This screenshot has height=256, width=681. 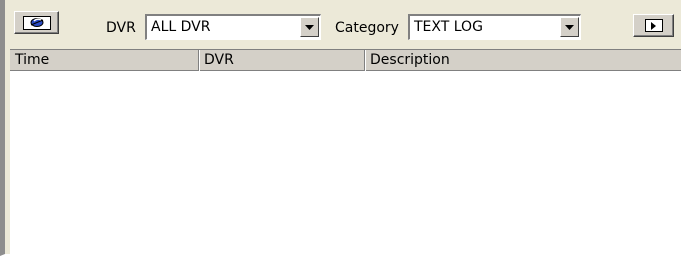 What do you see at coordinates (121, 28) in the screenshot?
I see `dvr-label: DVR` at bounding box center [121, 28].